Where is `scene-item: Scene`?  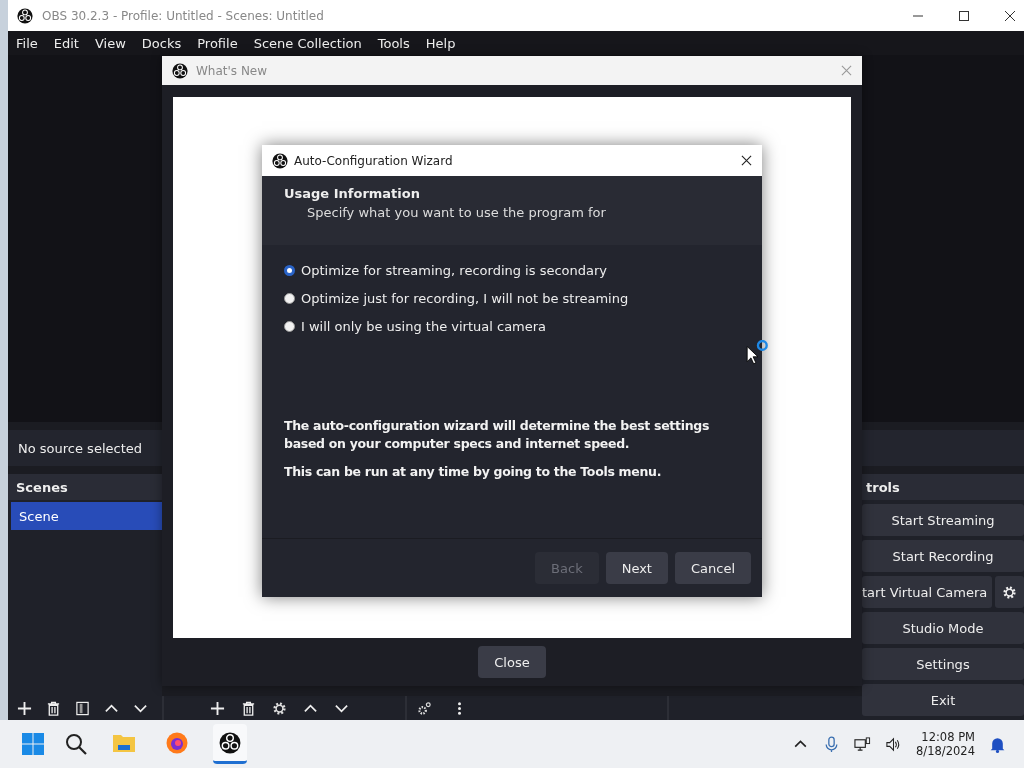 scene-item: Scene is located at coordinates (86, 516).